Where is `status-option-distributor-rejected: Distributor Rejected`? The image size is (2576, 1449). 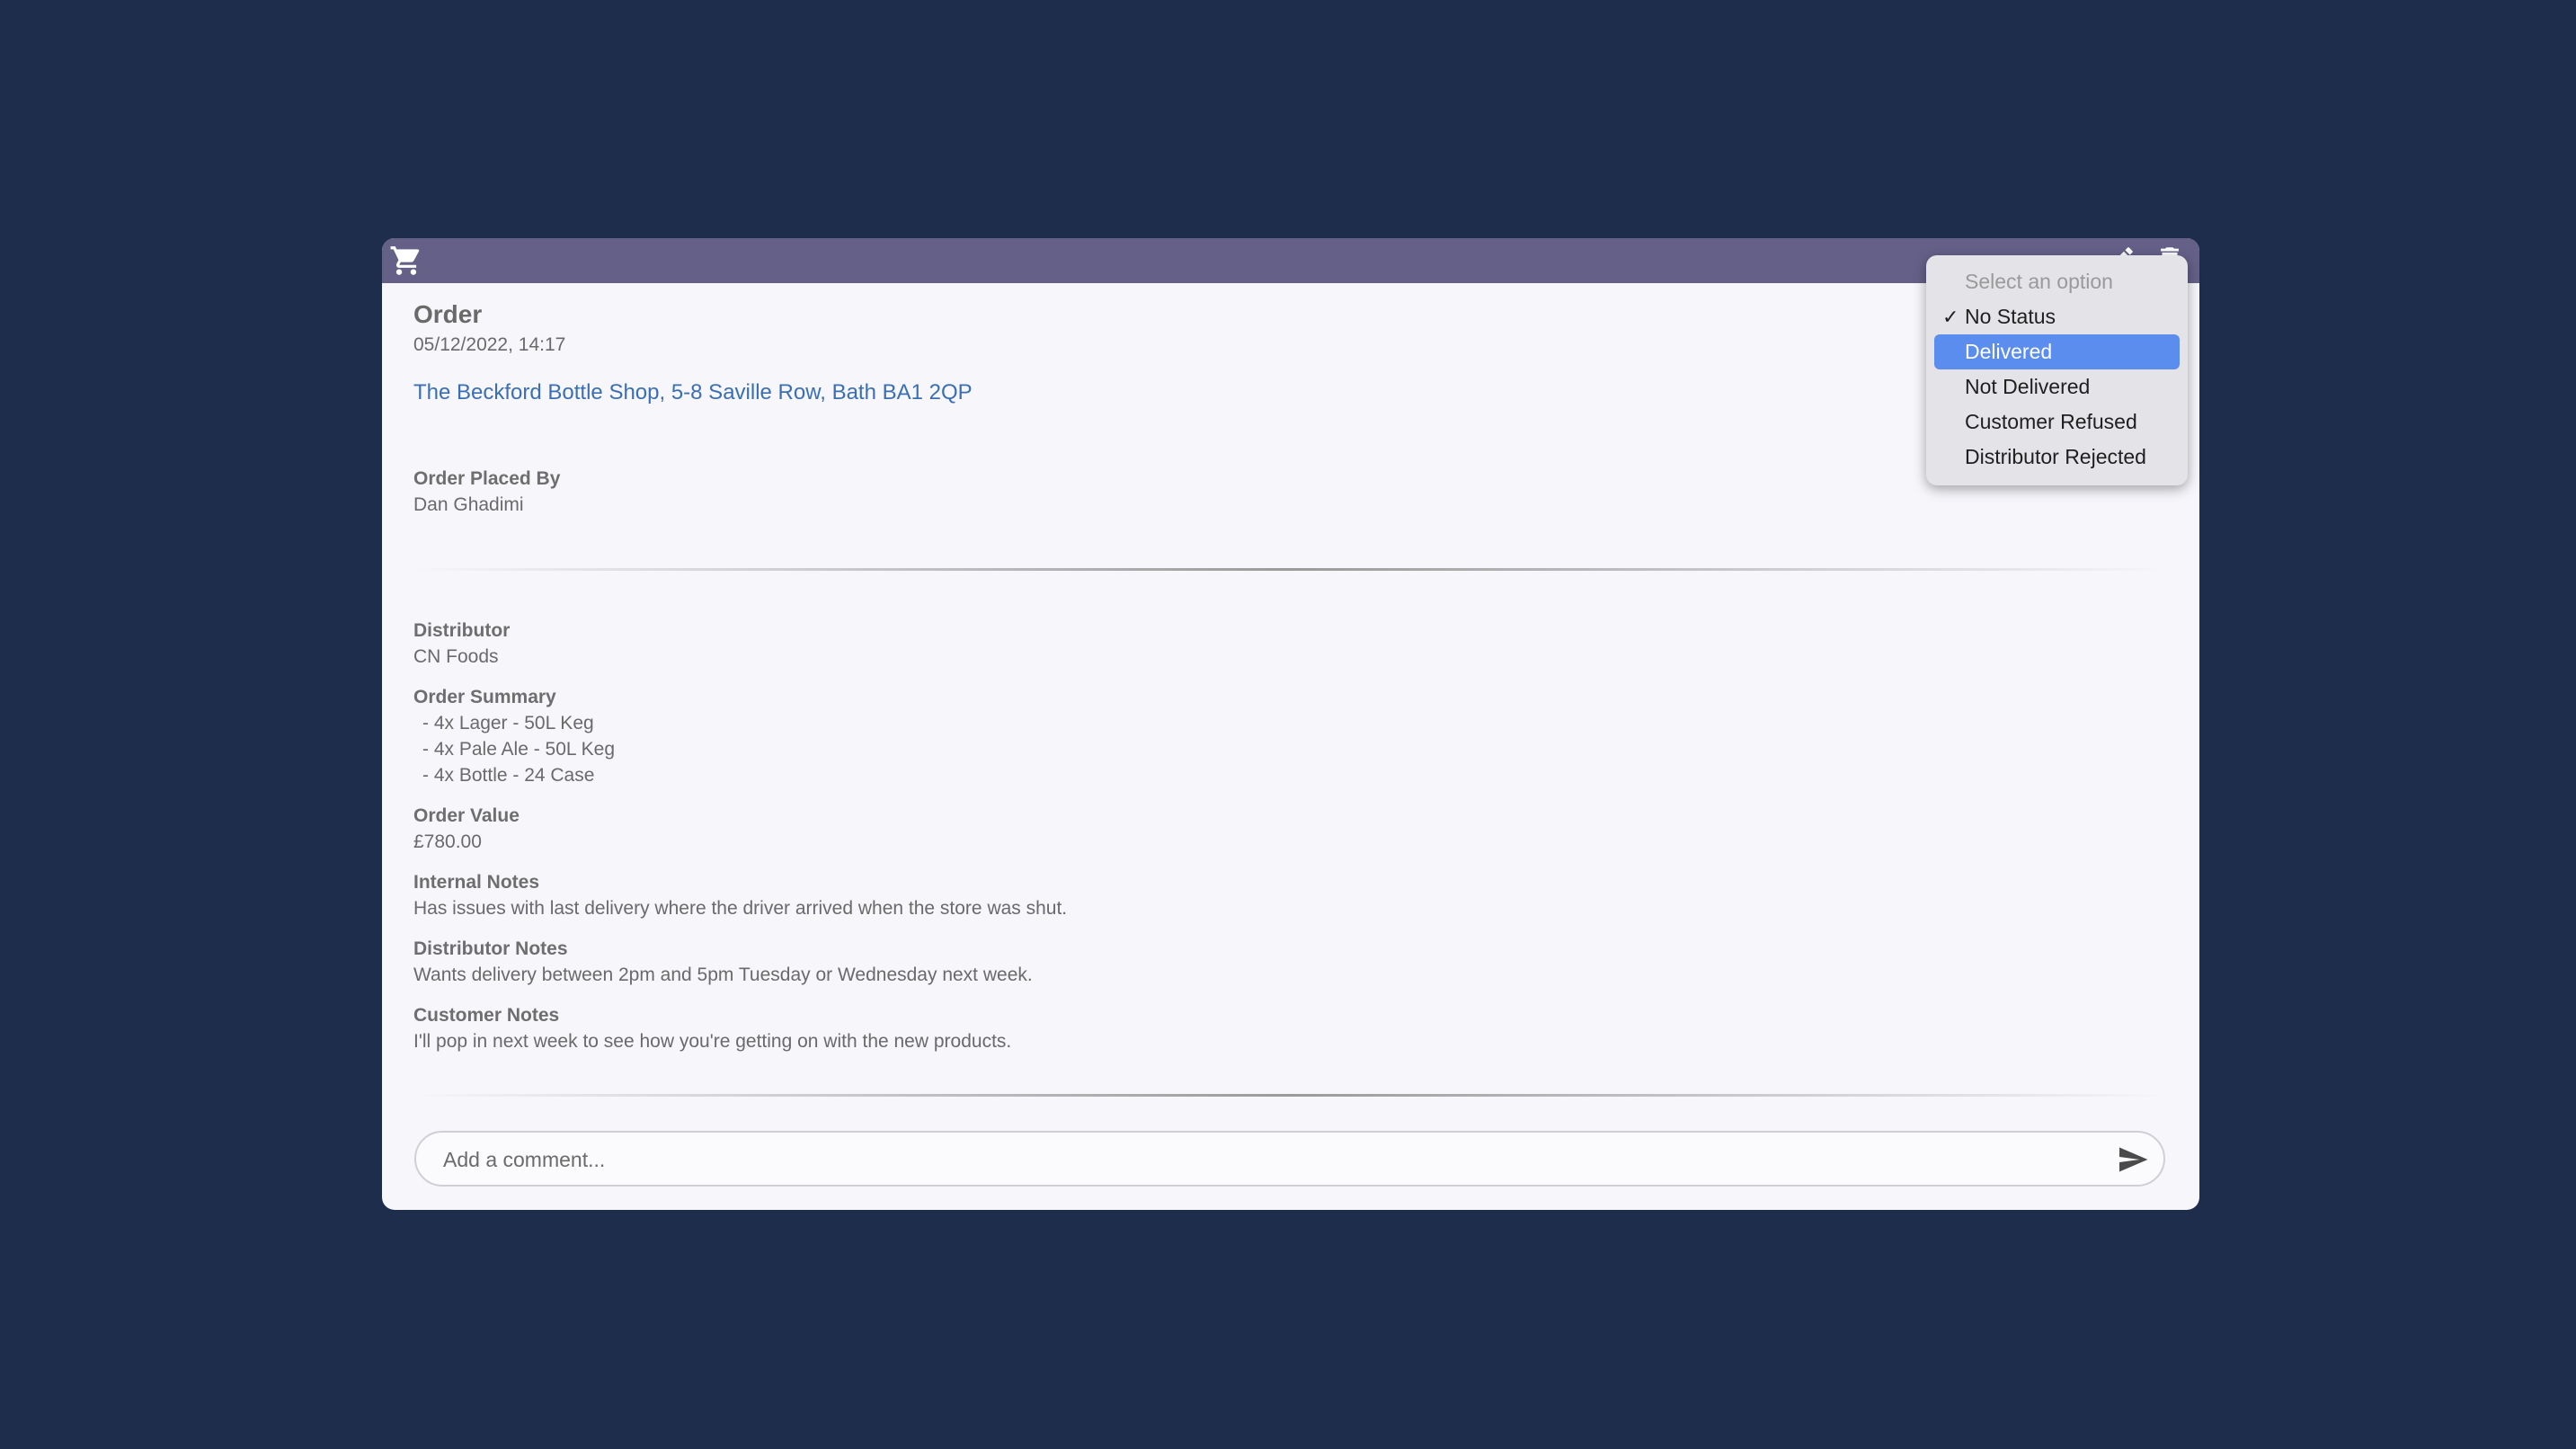
status-option-distributor-rejected: Distributor Rejected is located at coordinates (2057, 457).